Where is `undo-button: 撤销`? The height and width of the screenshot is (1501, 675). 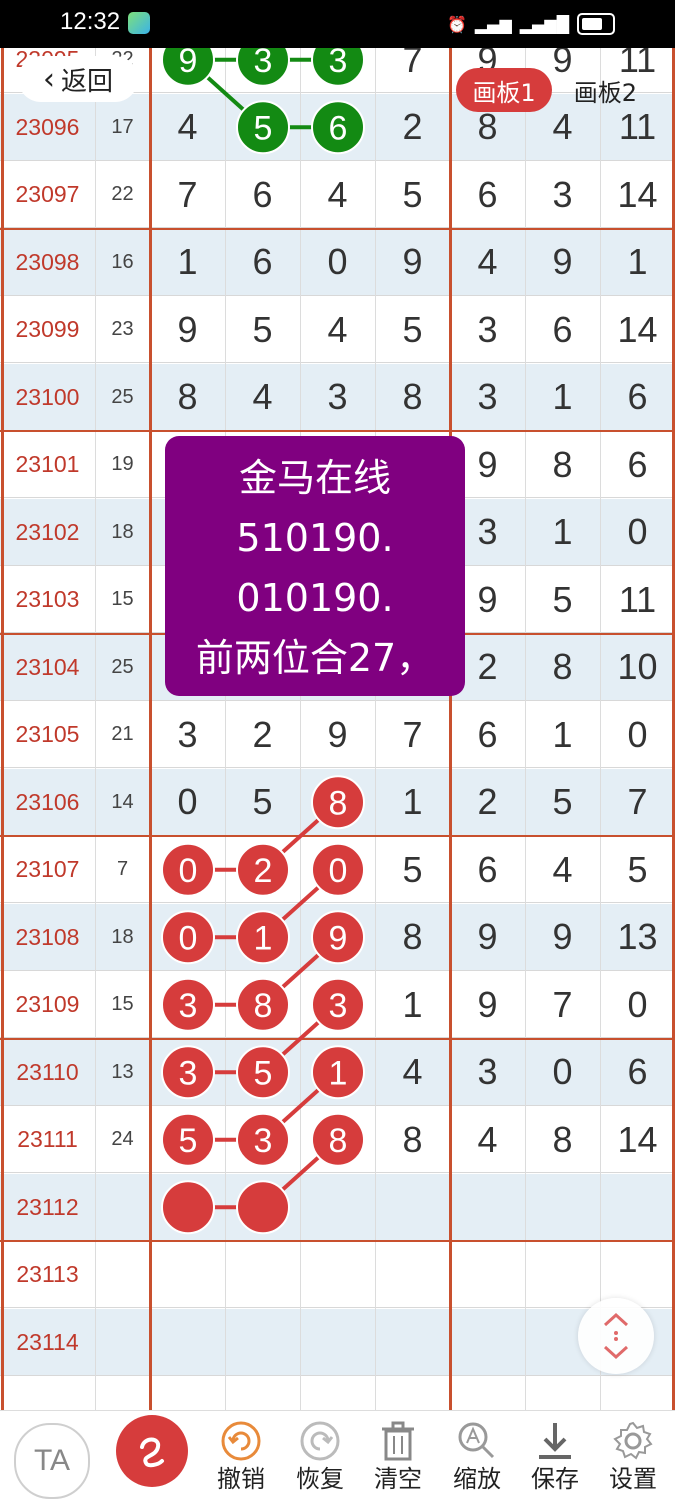 undo-button: 撤销 is located at coordinates (241, 1455).